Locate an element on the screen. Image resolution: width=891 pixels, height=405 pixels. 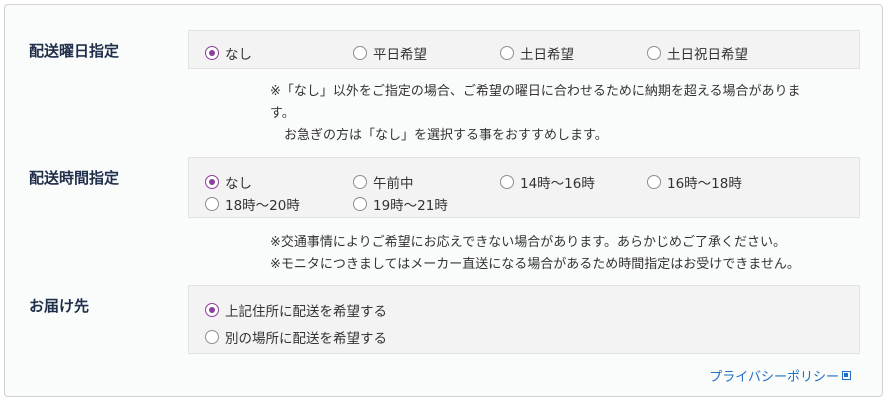
delivery-day-option-none: なし is located at coordinates (228, 53).